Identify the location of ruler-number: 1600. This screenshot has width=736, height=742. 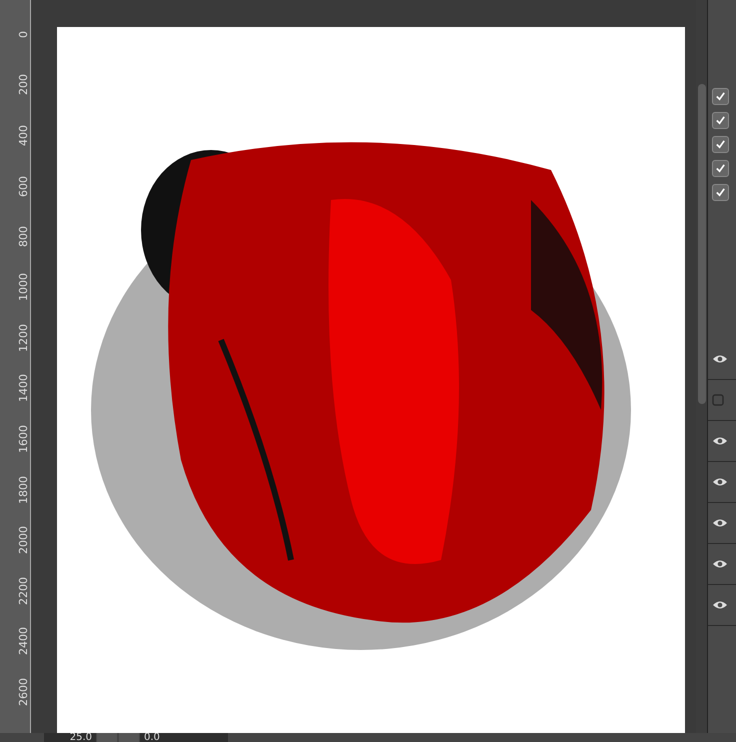
(23, 439).